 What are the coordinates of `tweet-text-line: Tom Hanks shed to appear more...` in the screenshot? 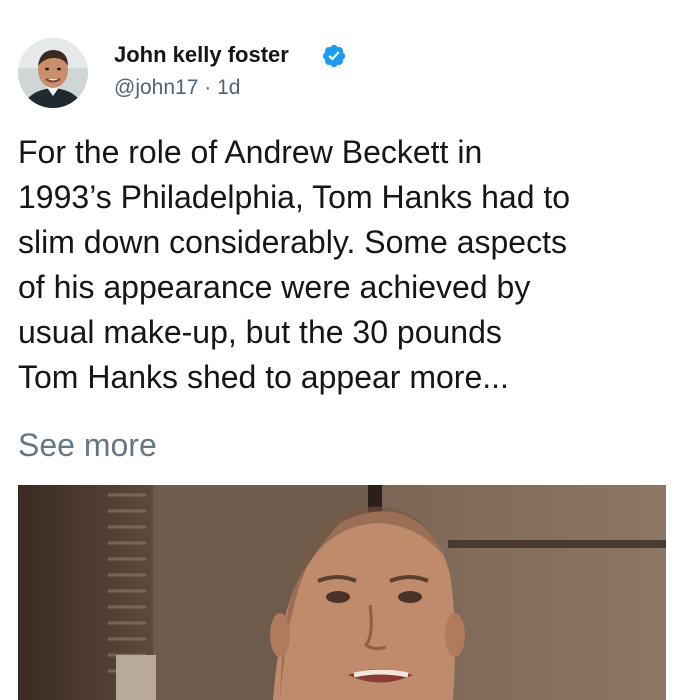 It's located at (263, 377).